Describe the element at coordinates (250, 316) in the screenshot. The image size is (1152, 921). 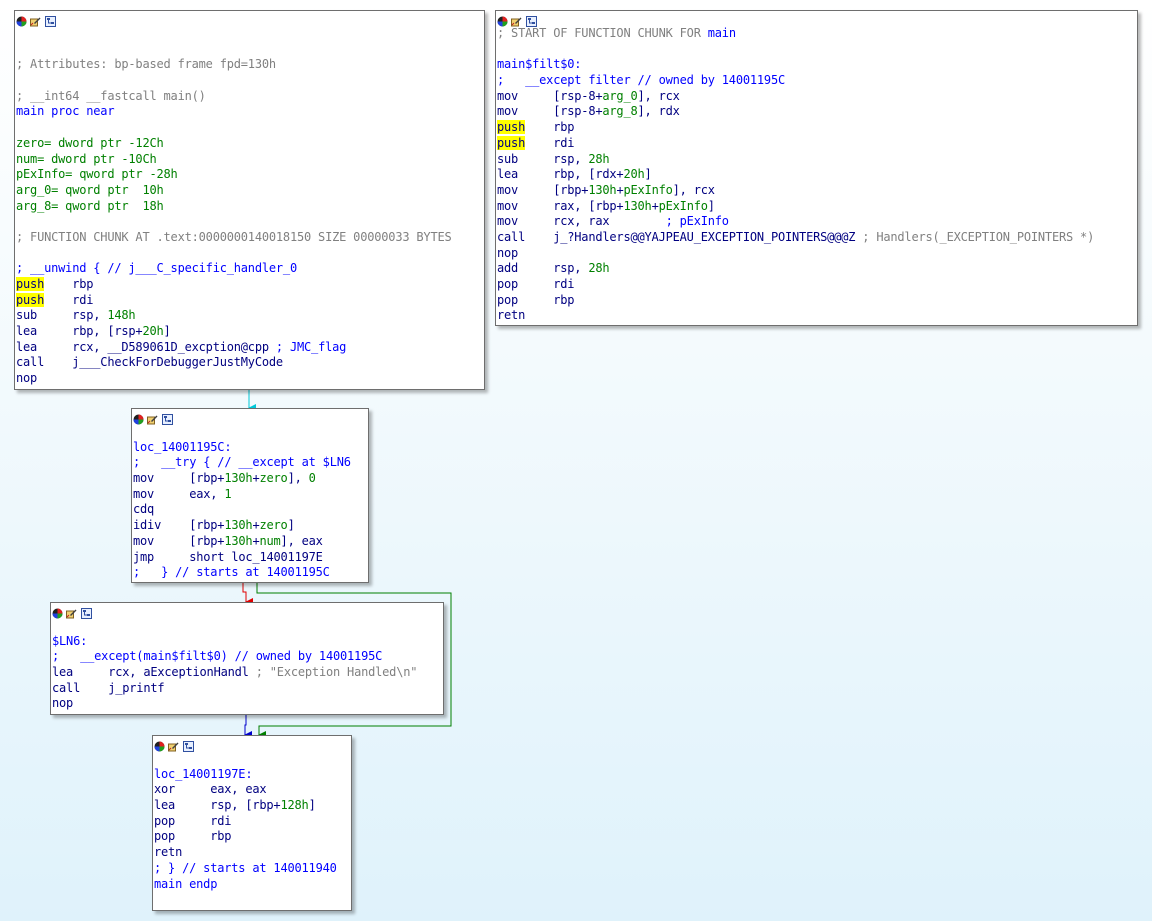
I see `code-line: sub rsp, 148h` at that location.